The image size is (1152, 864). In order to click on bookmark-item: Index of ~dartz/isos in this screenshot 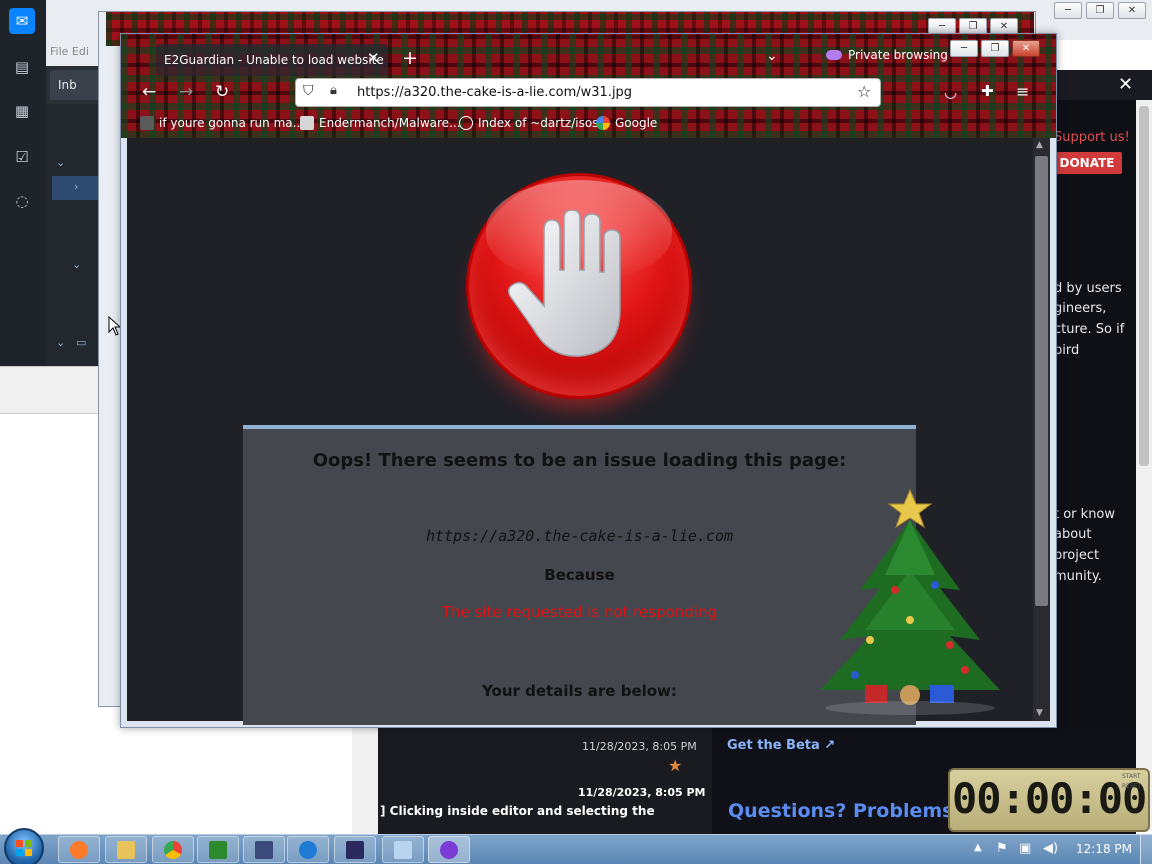, I will do `click(528, 123)`.